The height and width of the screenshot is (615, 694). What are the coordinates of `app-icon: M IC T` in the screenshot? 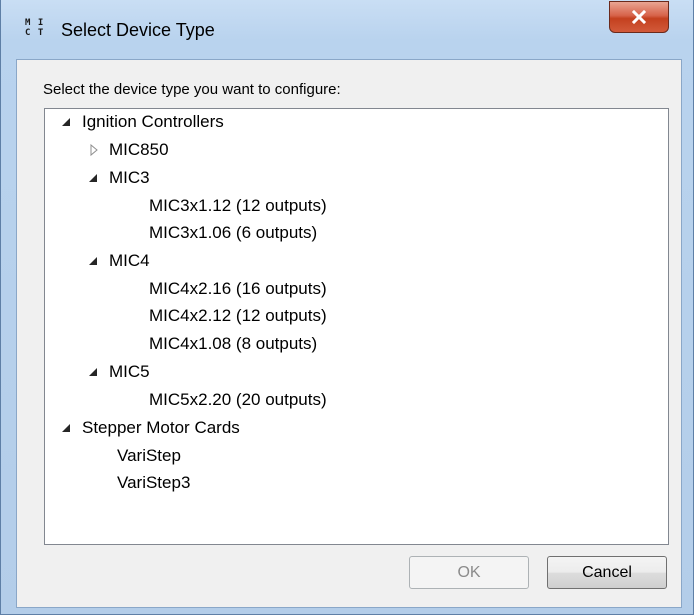 It's located at (35, 28).